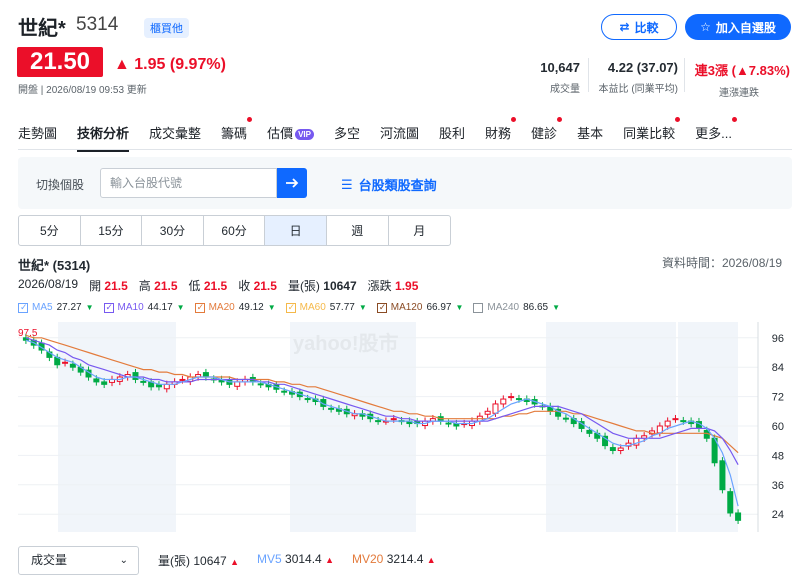 Image resolution: width=800 pixels, height=577 pixels. Describe the element at coordinates (347, 137) in the screenshot. I see `tab-5: 多空` at that location.